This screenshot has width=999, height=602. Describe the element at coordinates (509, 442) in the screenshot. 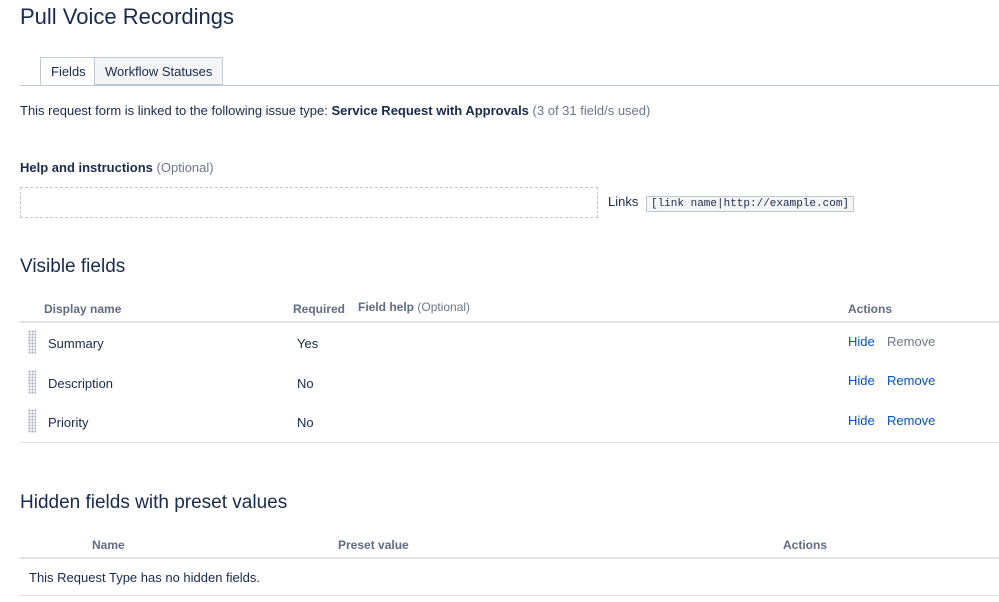

I see `visible-table-bottom-divider` at that location.